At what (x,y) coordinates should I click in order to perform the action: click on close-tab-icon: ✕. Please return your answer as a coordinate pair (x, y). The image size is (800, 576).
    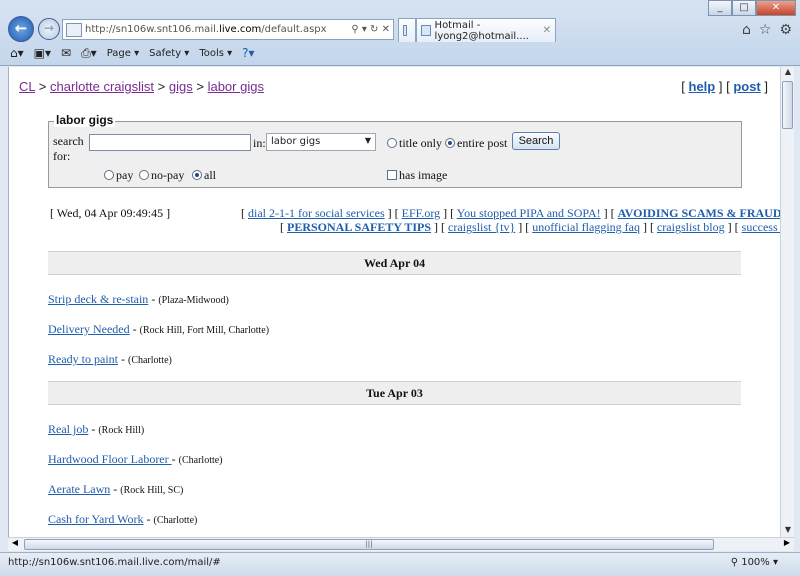
    Looking at the image, I should click on (547, 30).